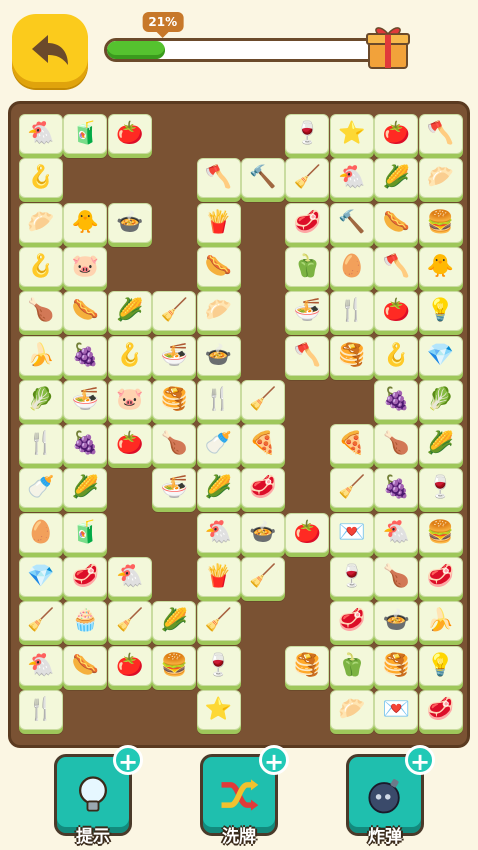 The height and width of the screenshot is (850, 478). I want to click on shuffle-button: + 洗牌, so click(244, 796).